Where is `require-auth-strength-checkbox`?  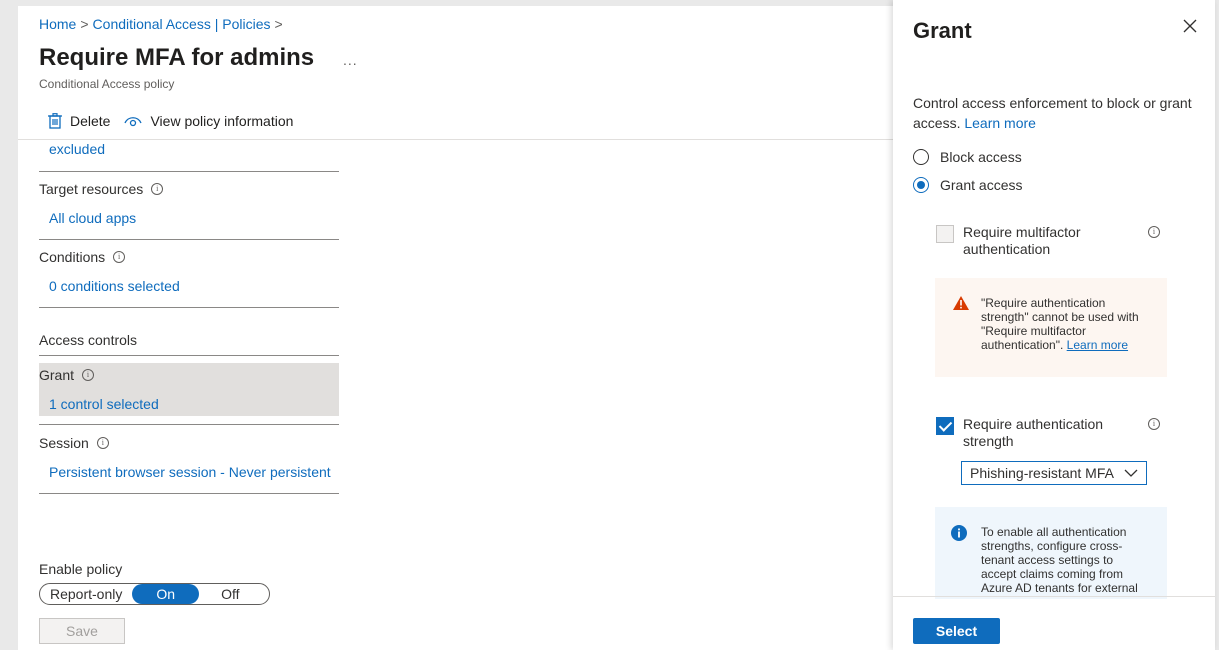 require-auth-strength-checkbox is located at coordinates (945, 426).